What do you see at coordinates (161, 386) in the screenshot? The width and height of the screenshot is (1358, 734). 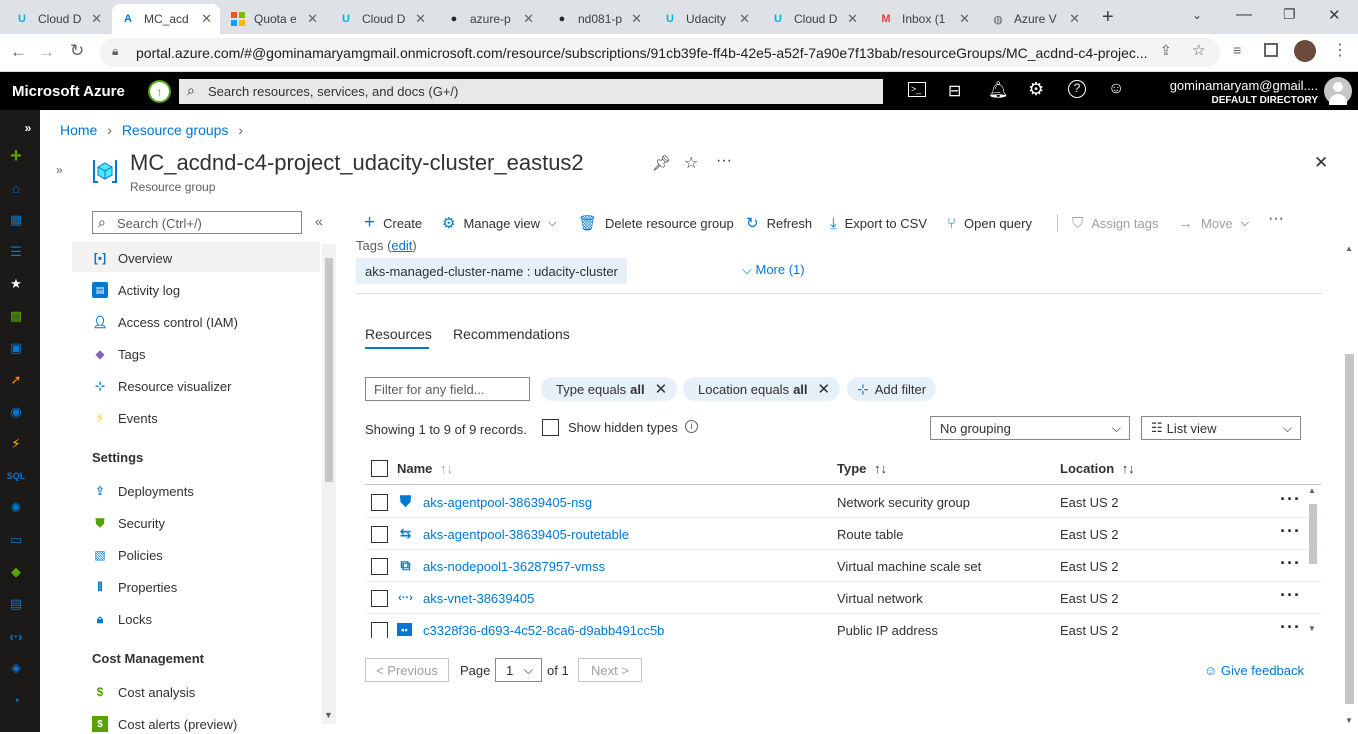 I see `menu-item-resource-visualizer: ⊹ Resource visualizer` at bounding box center [161, 386].